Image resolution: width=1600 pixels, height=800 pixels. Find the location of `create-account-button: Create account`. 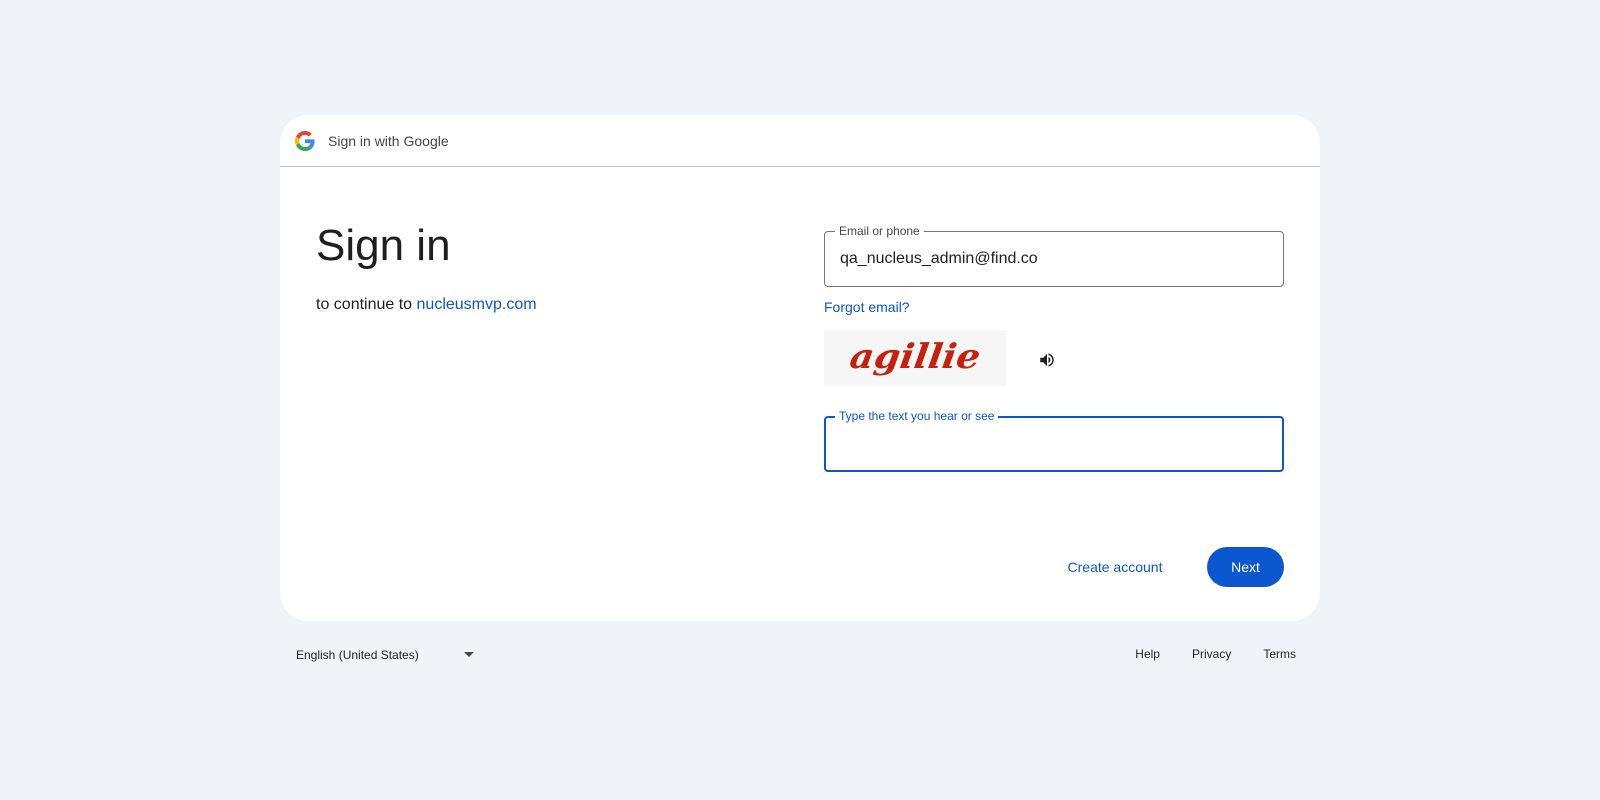

create-account-button: Create account is located at coordinates (1115, 567).